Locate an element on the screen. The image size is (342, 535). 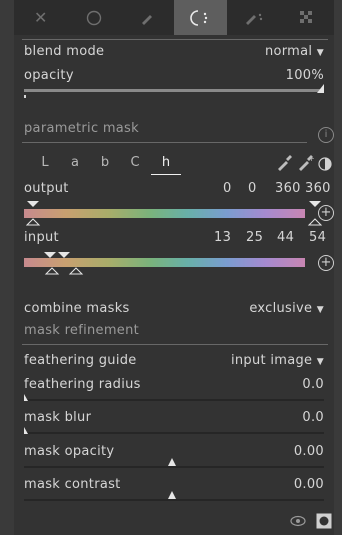
input-value-2: 25 is located at coordinates (255, 237).